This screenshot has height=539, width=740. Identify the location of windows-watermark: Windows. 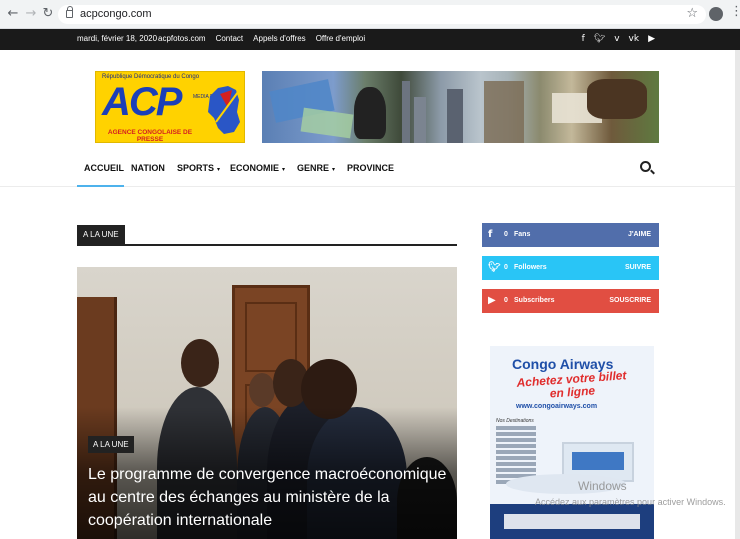
(602, 486).